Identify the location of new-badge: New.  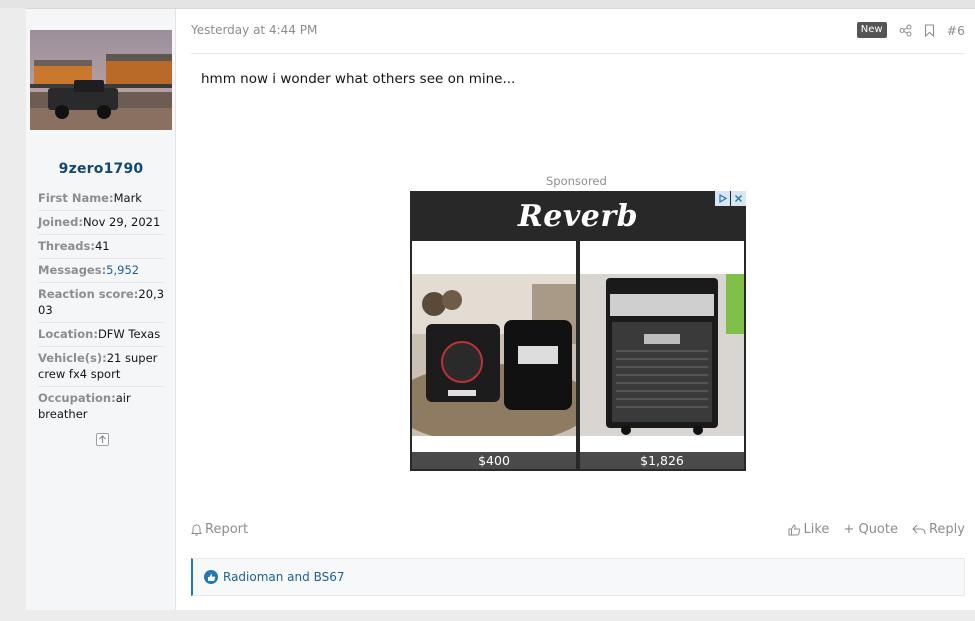
(871, 30).